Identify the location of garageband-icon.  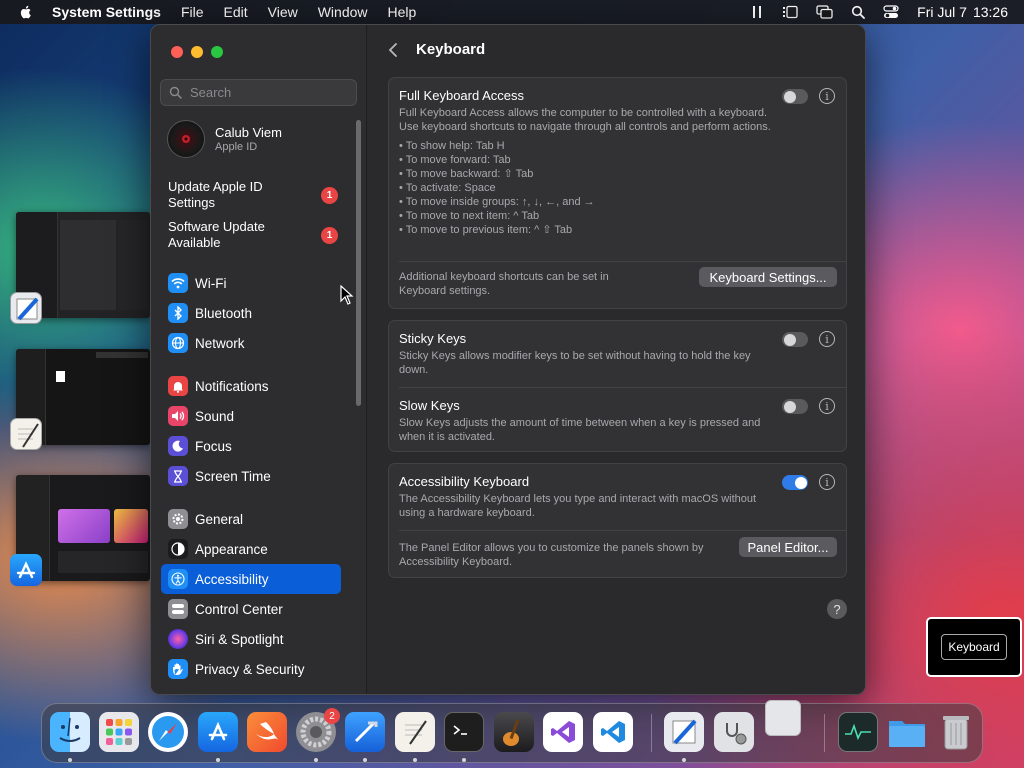
(514, 732).